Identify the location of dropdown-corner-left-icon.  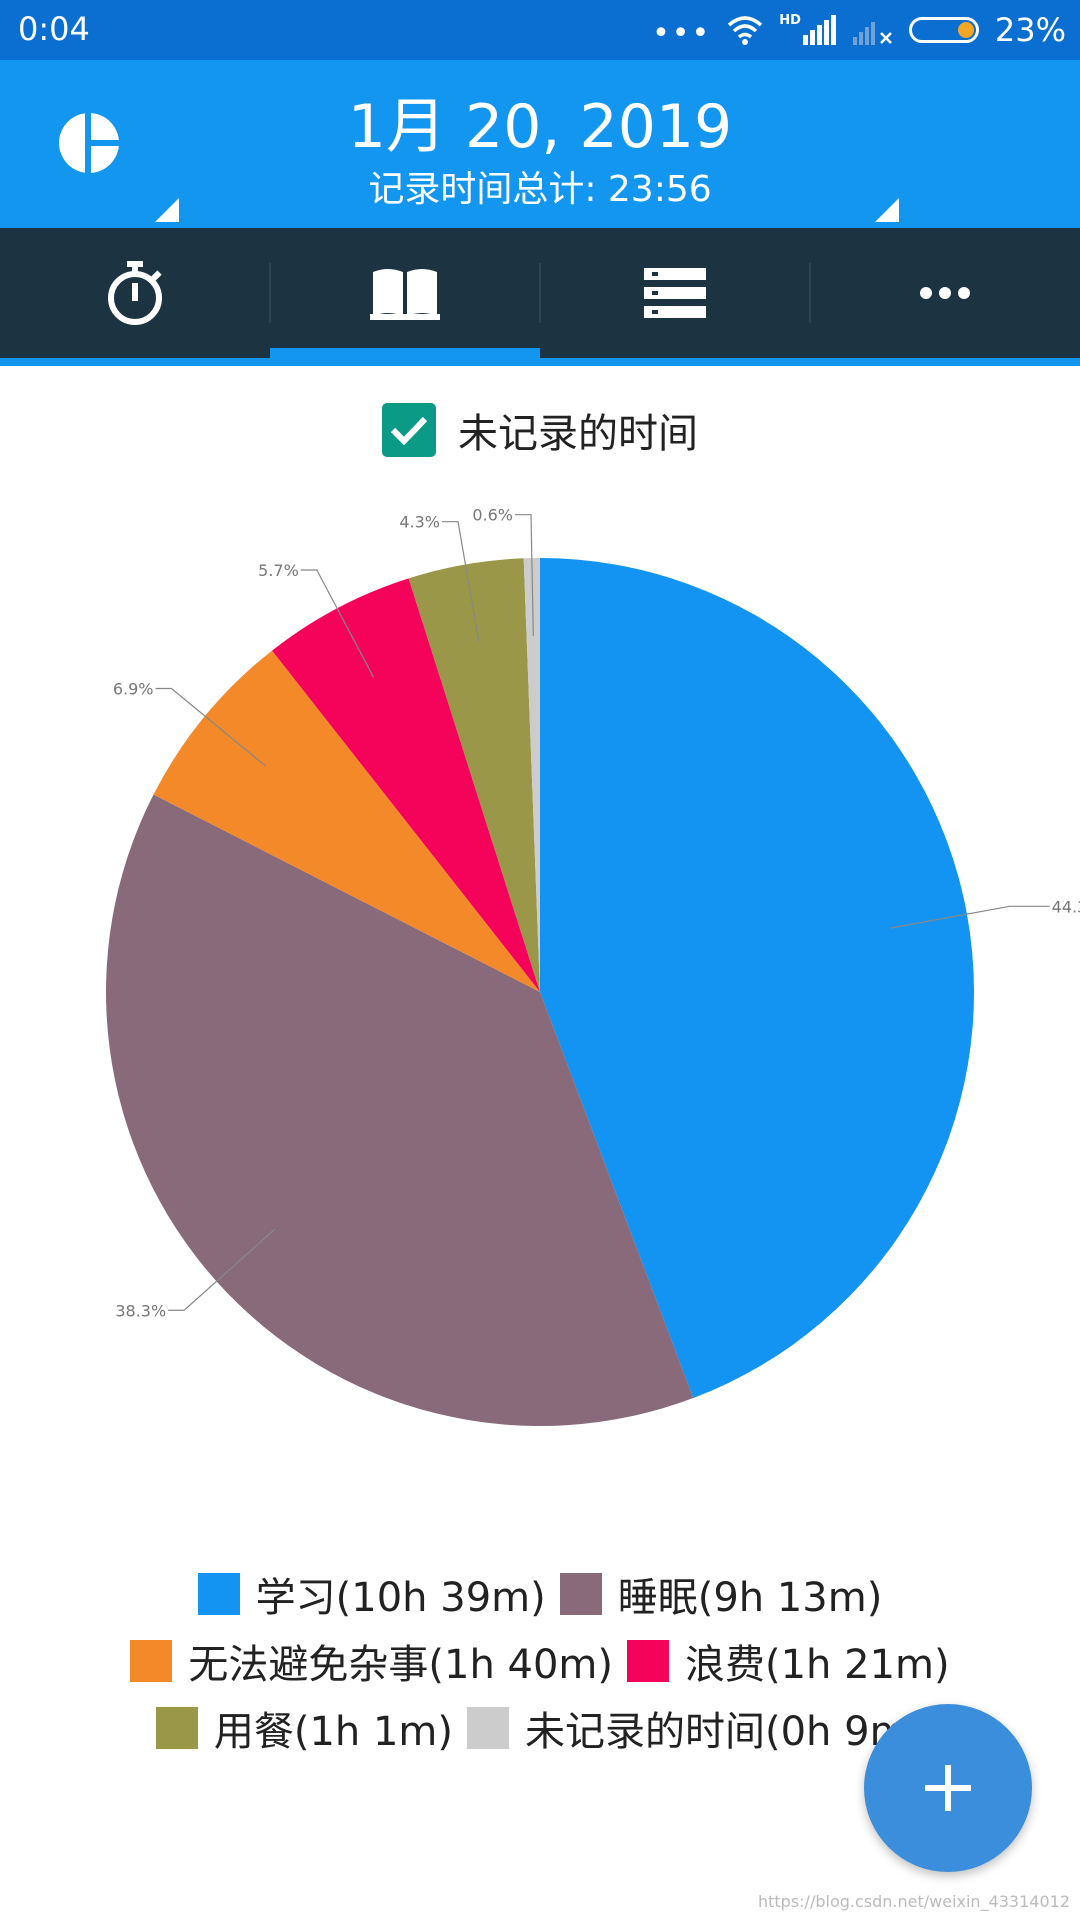
(167, 210).